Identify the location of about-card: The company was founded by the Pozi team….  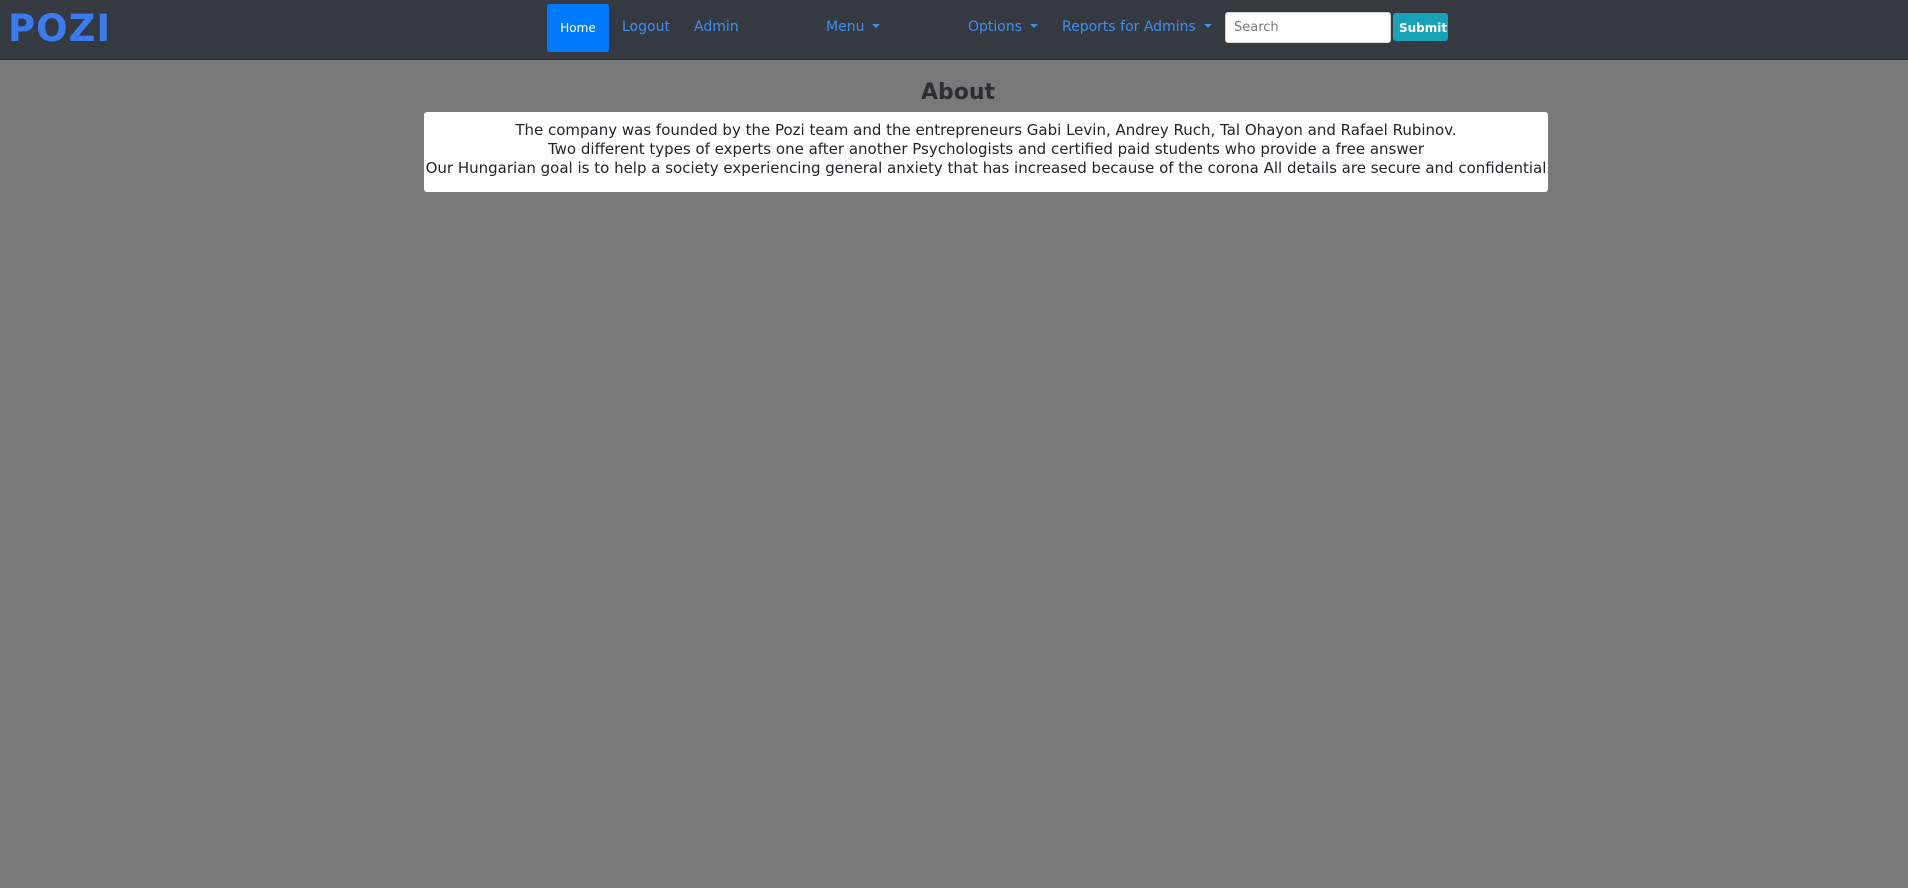
(986, 152).